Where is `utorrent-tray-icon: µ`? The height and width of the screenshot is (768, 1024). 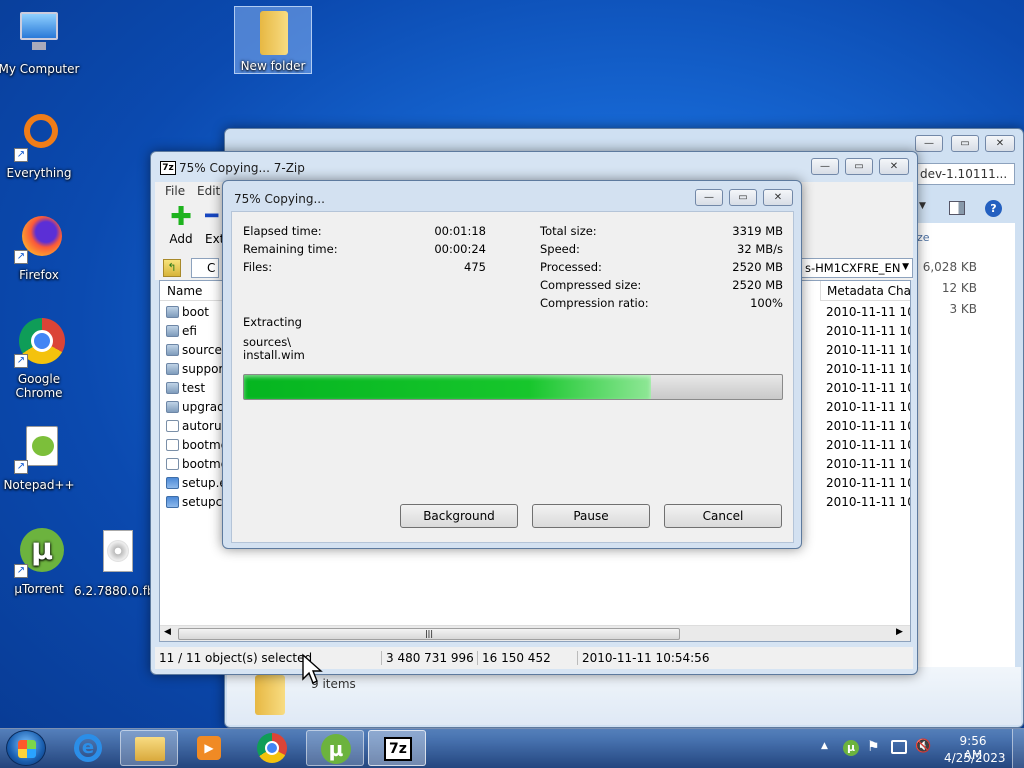
utorrent-tray-icon: µ is located at coordinates (851, 748).